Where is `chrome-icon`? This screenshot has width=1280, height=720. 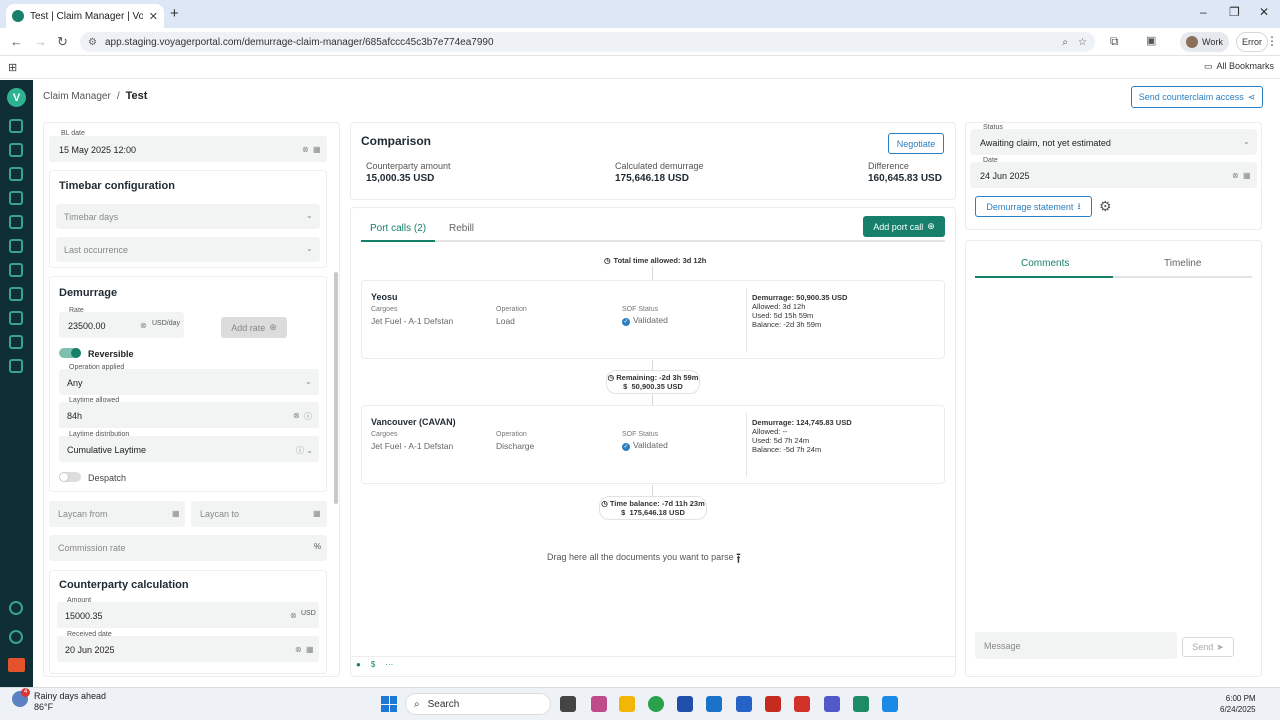 chrome-icon is located at coordinates (656, 704).